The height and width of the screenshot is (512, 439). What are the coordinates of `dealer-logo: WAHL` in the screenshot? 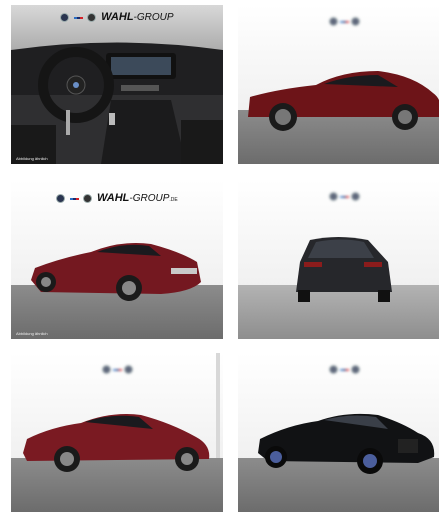 It's located at (117, 17).